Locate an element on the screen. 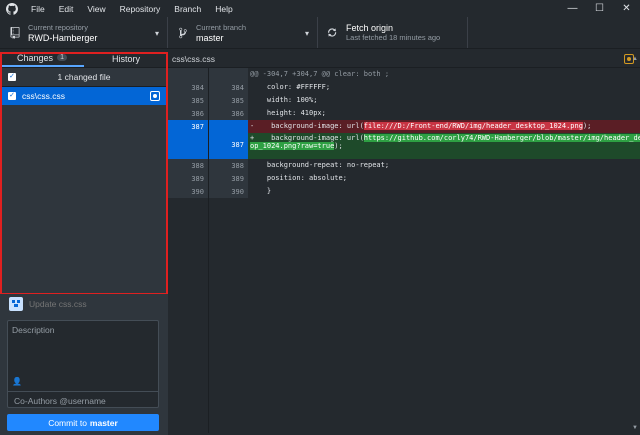 The width and height of the screenshot is (640, 435). added-text-highlight: op_1024.png?raw=true is located at coordinates (292, 146).